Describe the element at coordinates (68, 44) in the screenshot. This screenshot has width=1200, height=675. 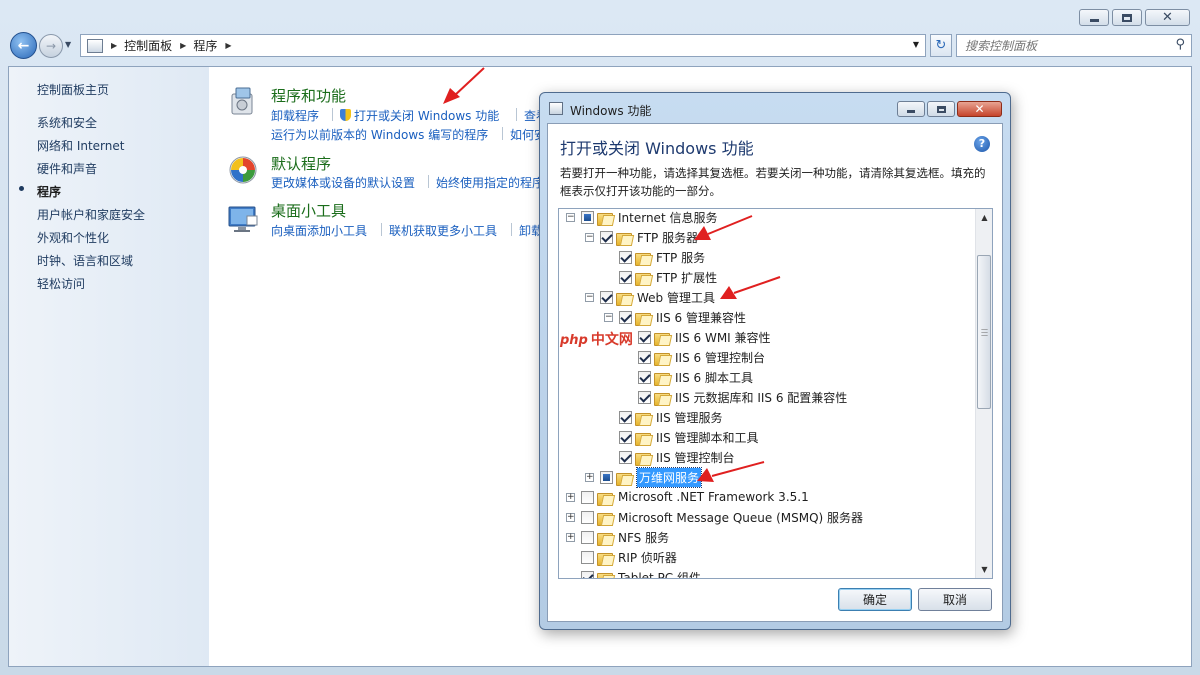
I see `recent-pages-dropdown: ▼` at that location.